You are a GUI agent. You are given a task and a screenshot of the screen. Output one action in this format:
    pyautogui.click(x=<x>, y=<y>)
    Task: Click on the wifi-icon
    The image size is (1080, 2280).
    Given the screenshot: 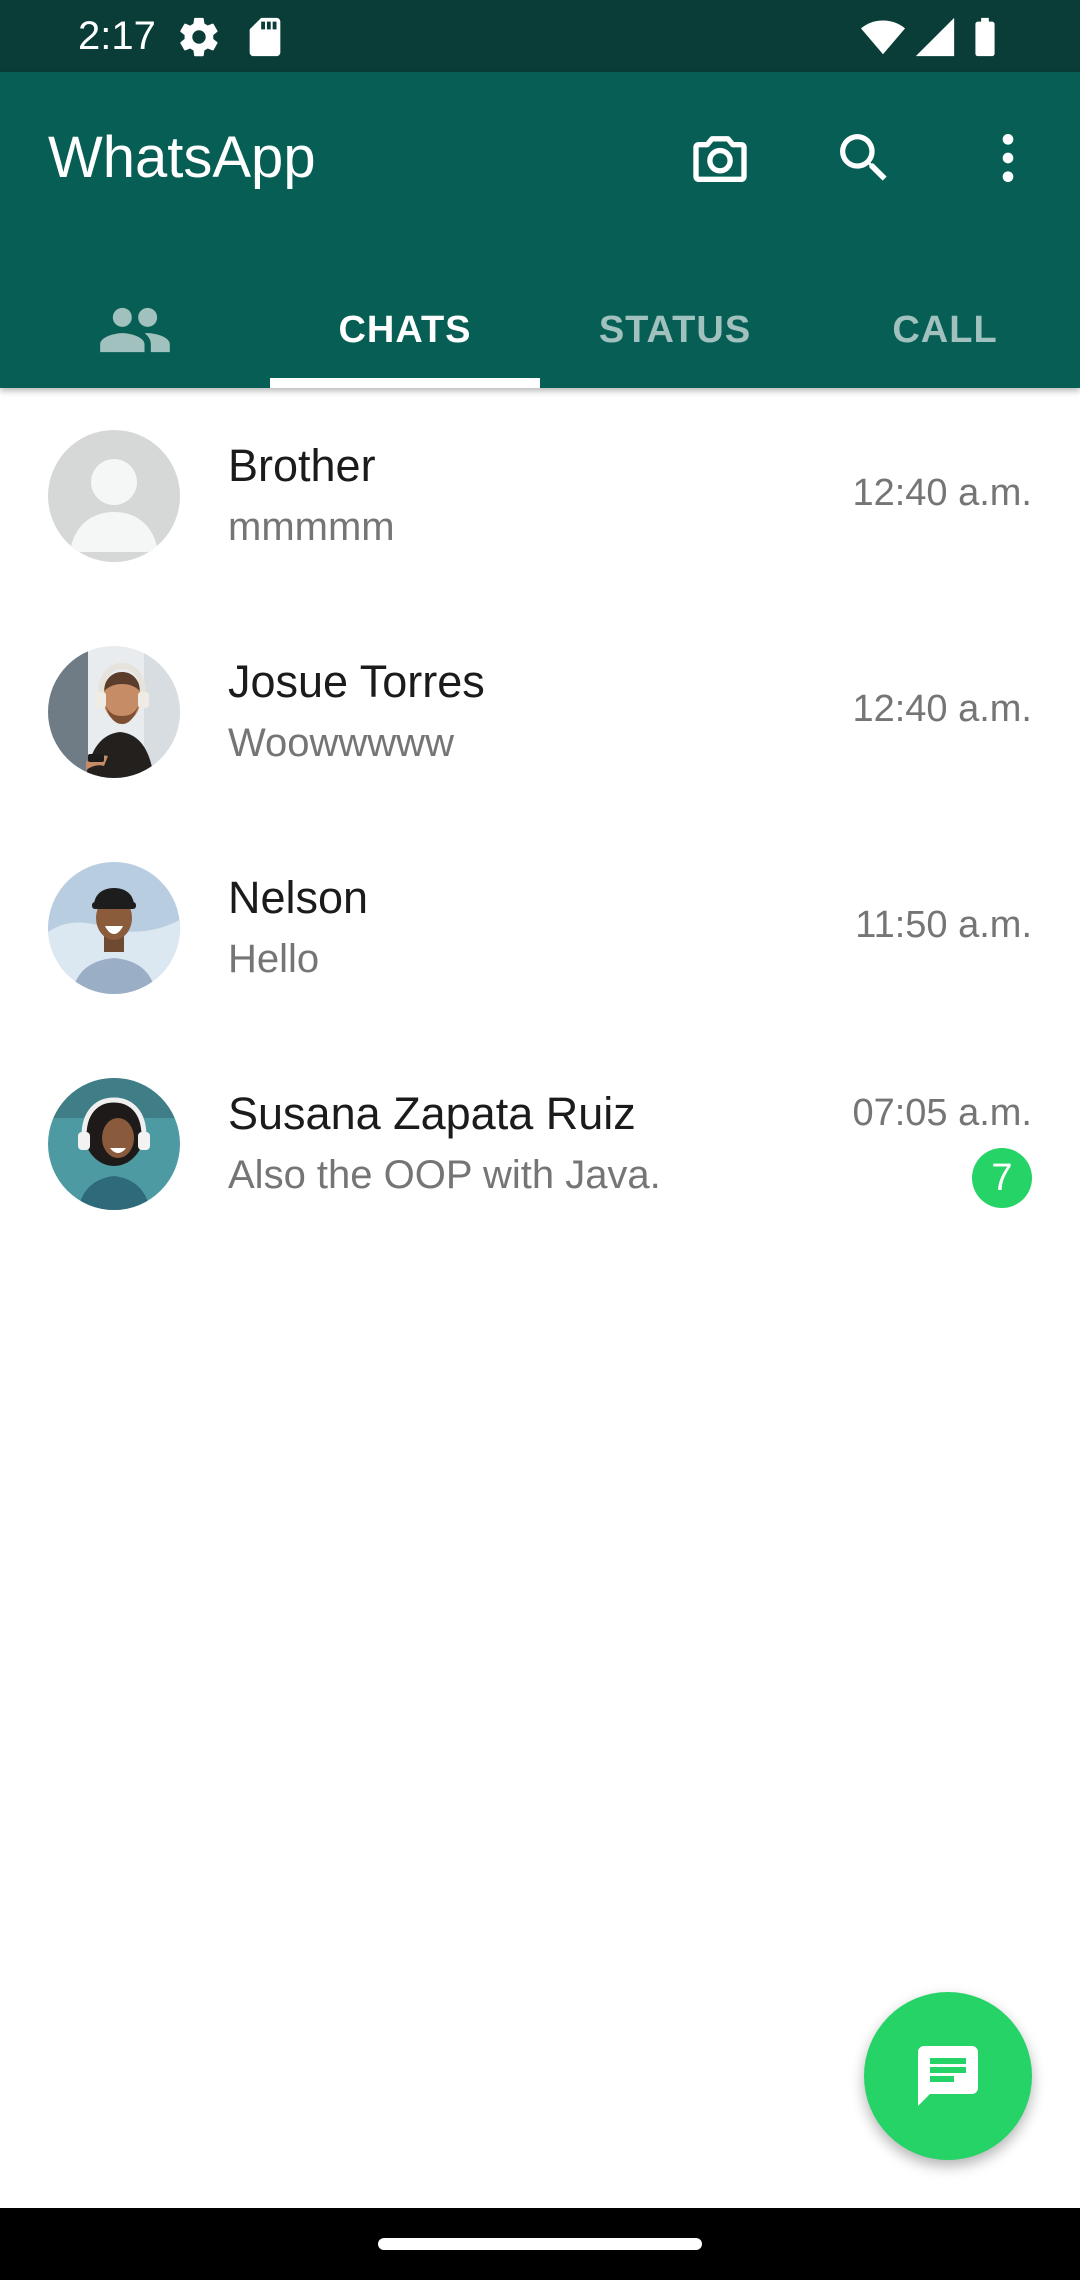 What is the action you would take?
    pyautogui.click(x=883, y=37)
    